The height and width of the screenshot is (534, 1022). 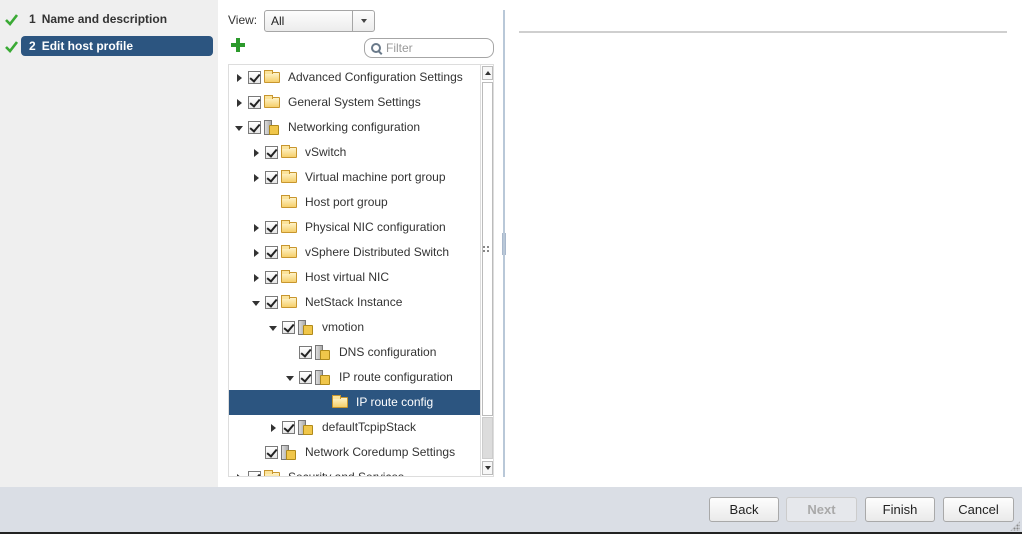 I want to click on plus-icon, so click(x=238, y=45).